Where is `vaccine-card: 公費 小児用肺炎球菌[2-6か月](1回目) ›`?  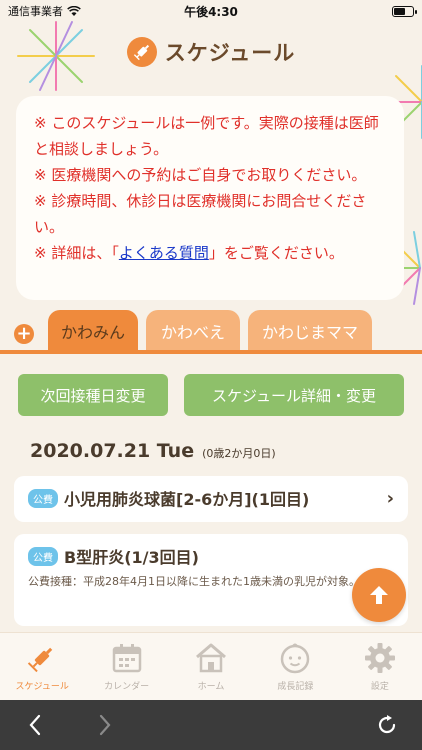
vaccine-card: 公費 小児用肺炎球菌[2-6か月](1回目) › is located at coordinates (211, 499).